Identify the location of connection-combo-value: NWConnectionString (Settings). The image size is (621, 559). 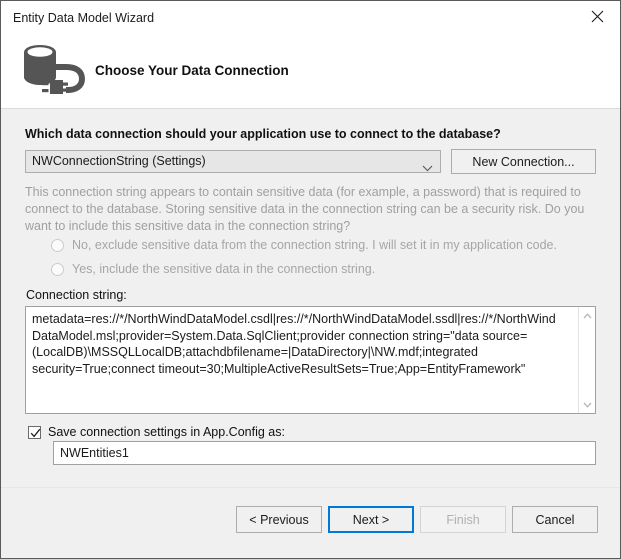
(119, 161).